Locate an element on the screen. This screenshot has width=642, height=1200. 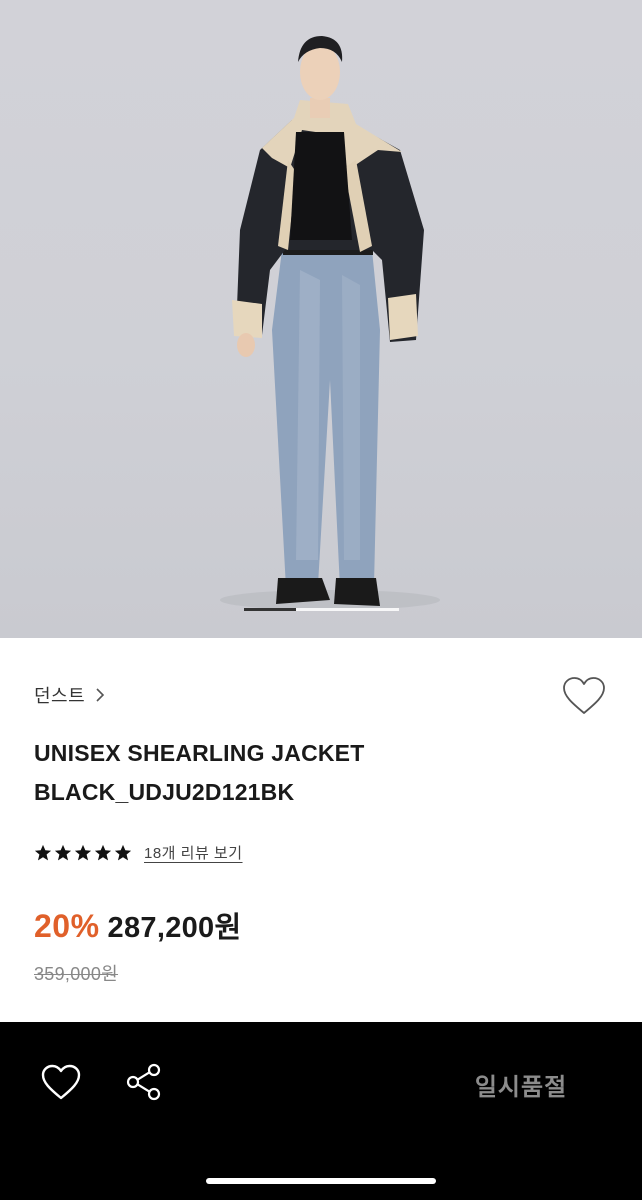
soldout-button: 일시품절 is located at coordinates (521, 1084).